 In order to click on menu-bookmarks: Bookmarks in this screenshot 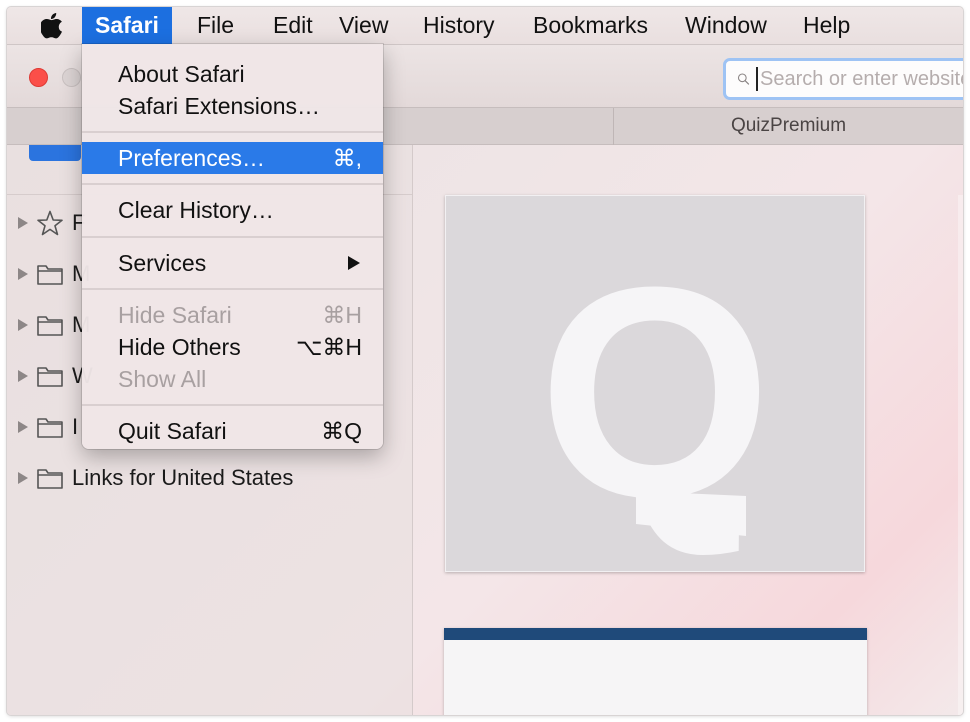, I will do `click(590, 25)`.